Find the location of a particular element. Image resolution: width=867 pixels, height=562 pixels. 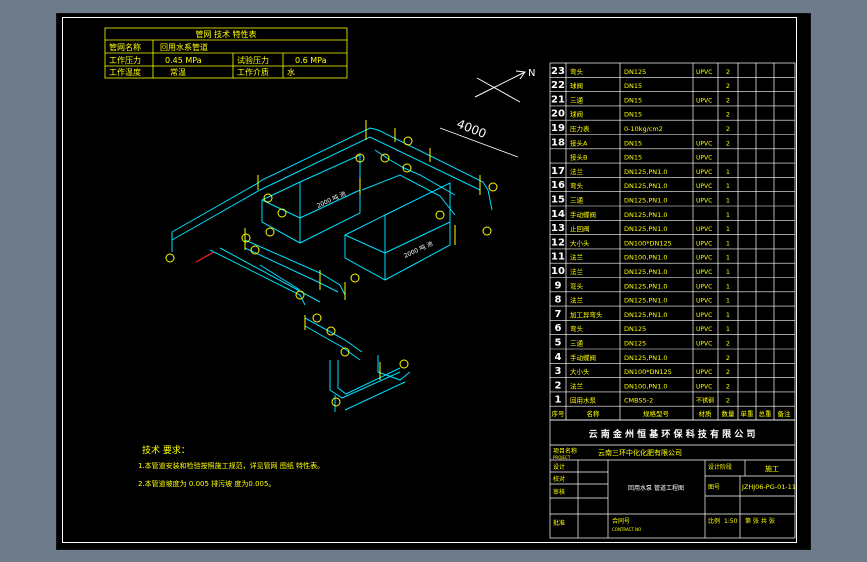

company-name: 云 南 金 州 恒 基 环 保 科 技 有 限 公 司 is located at coordinates (672, 434).